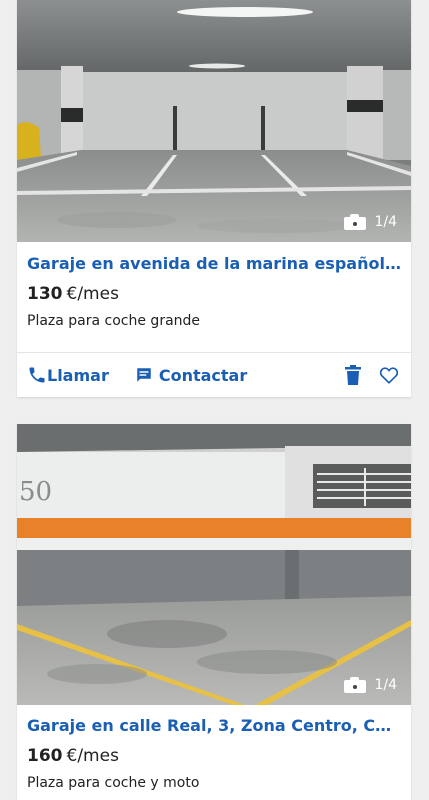 This screenshot has width=429, height=800. I want to click on trash-icon, so click(353, 375).